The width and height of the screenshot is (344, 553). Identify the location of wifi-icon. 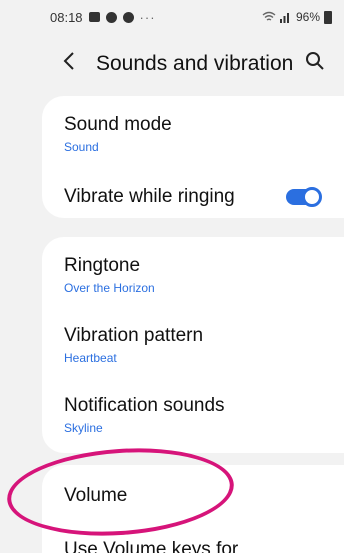
(269, 16).